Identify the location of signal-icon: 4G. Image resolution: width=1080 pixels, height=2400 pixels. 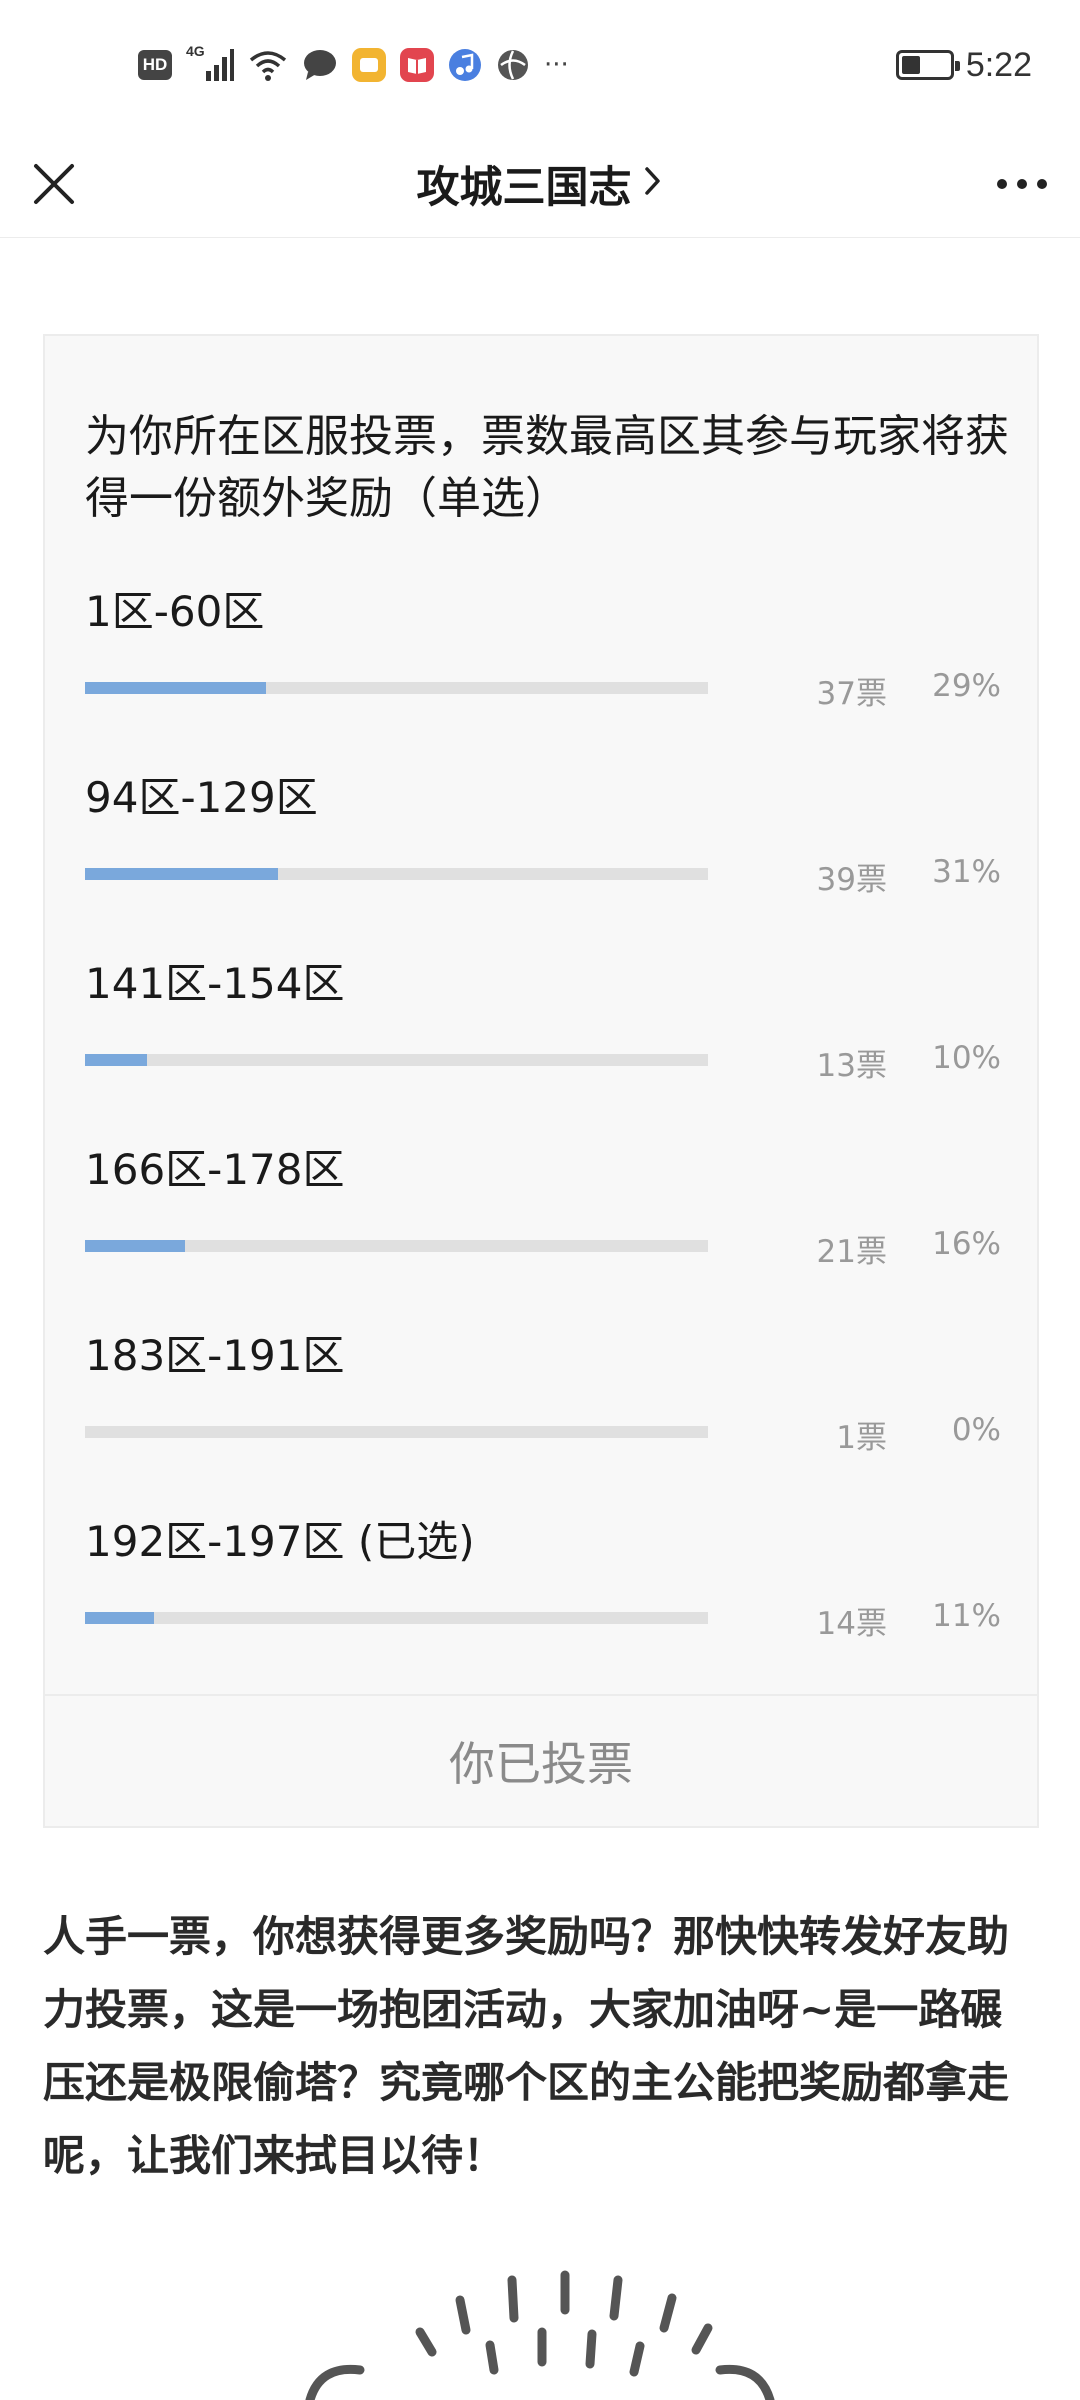
(210, 63).